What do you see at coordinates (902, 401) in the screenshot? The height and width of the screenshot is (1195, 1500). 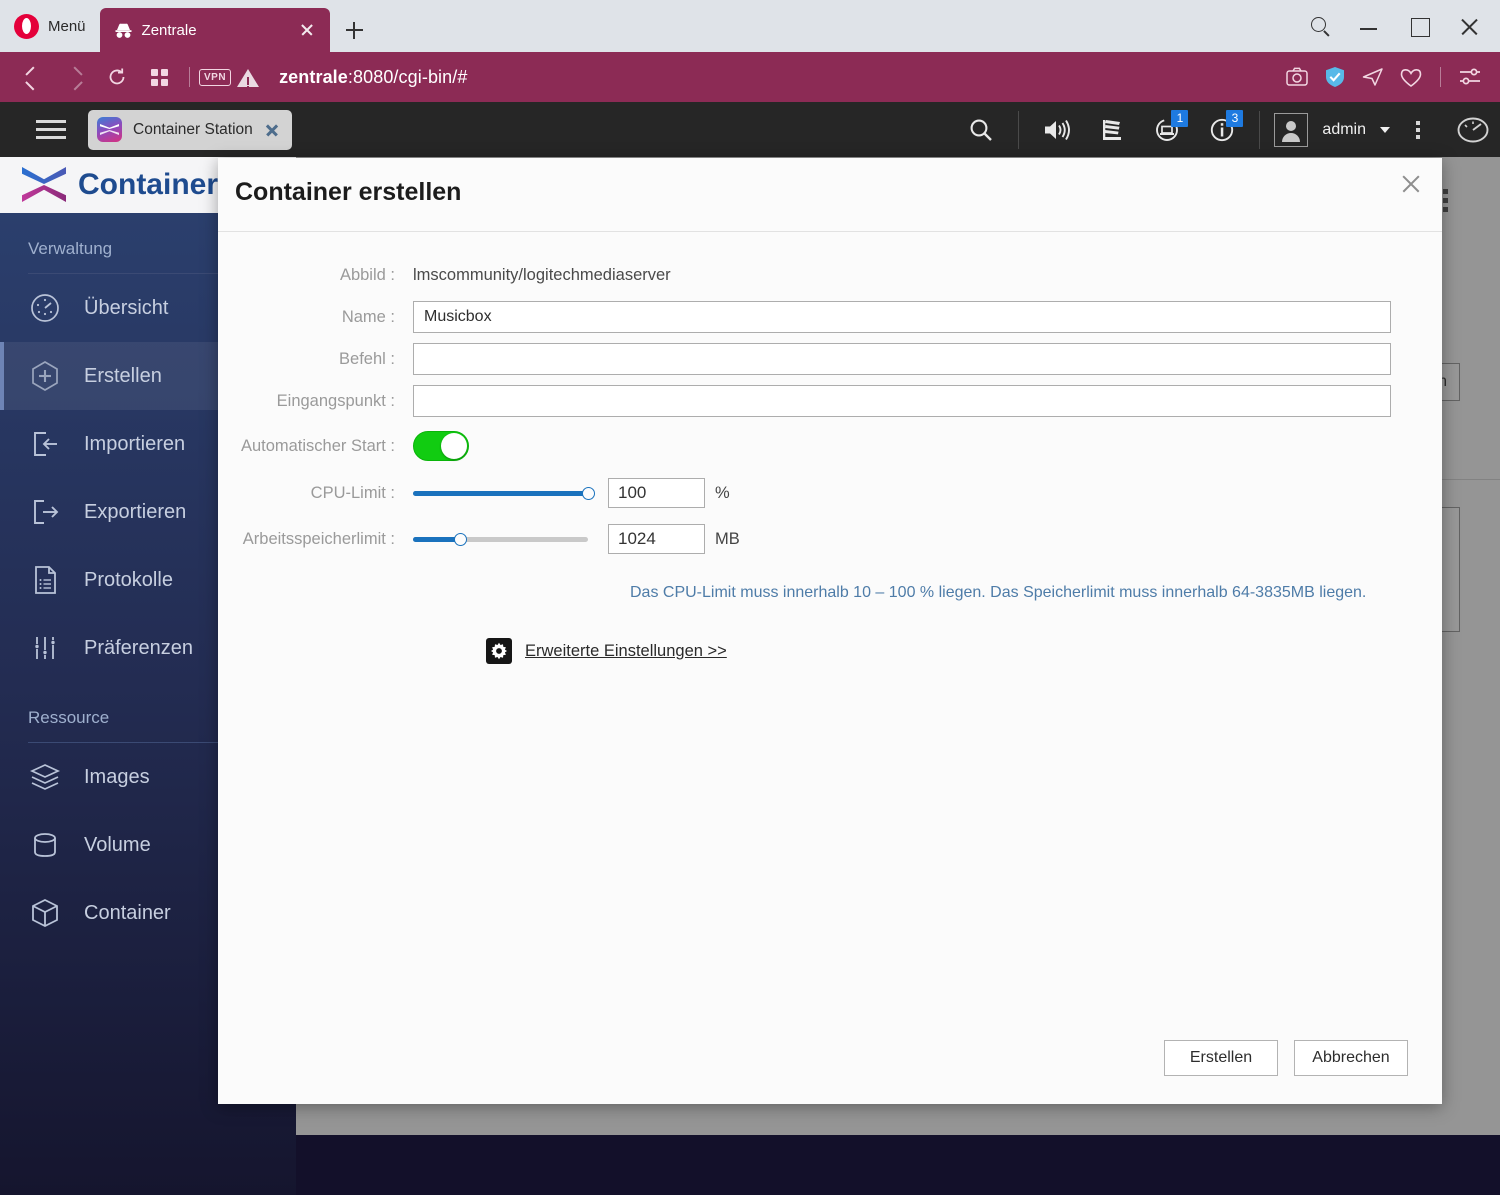 I see `entrypoint-input` at bounding box center [902, 401].